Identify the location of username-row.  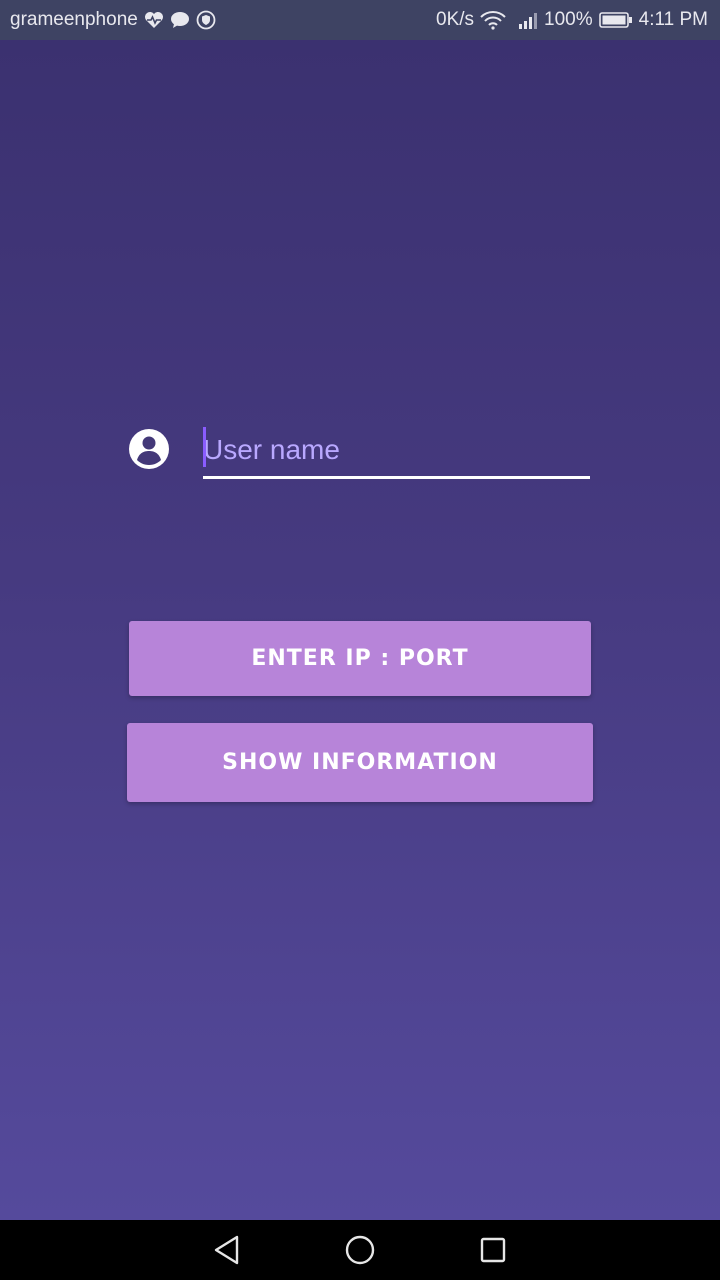
(359, 452).